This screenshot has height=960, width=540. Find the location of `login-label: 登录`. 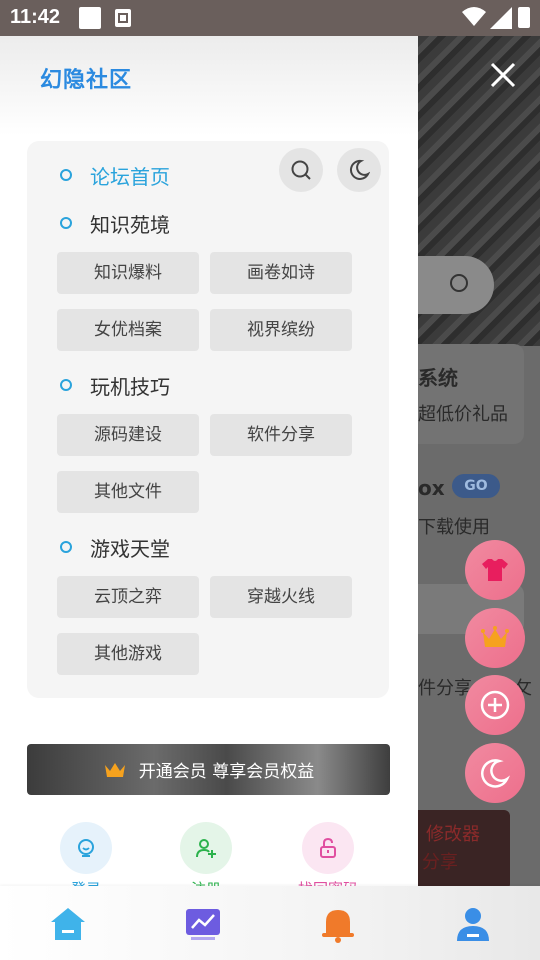

login-label: 登录 is located at coordinates (86, 882).